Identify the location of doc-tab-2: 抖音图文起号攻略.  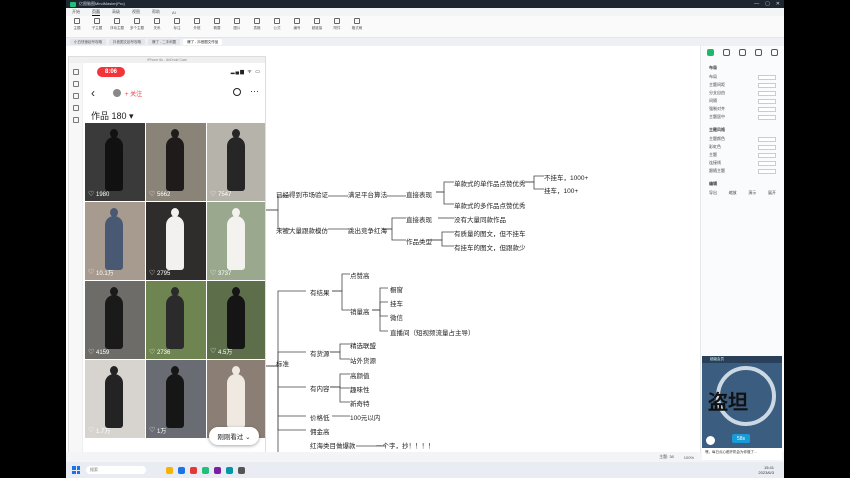
(127, 42).